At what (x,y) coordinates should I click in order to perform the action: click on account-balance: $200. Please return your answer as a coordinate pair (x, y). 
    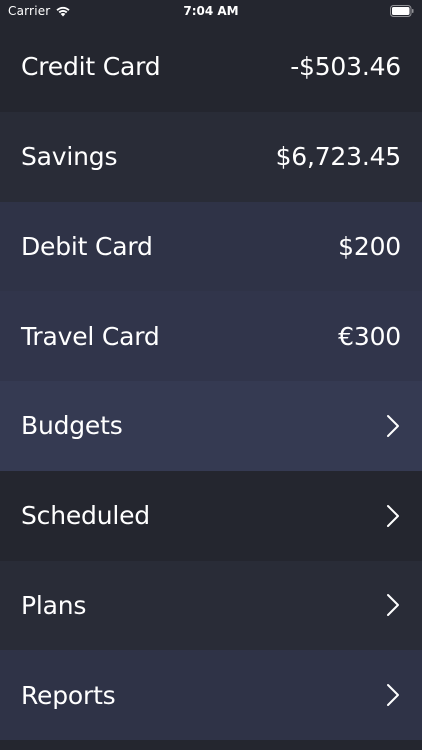
    Looking at the image, I should click on (369, 246).